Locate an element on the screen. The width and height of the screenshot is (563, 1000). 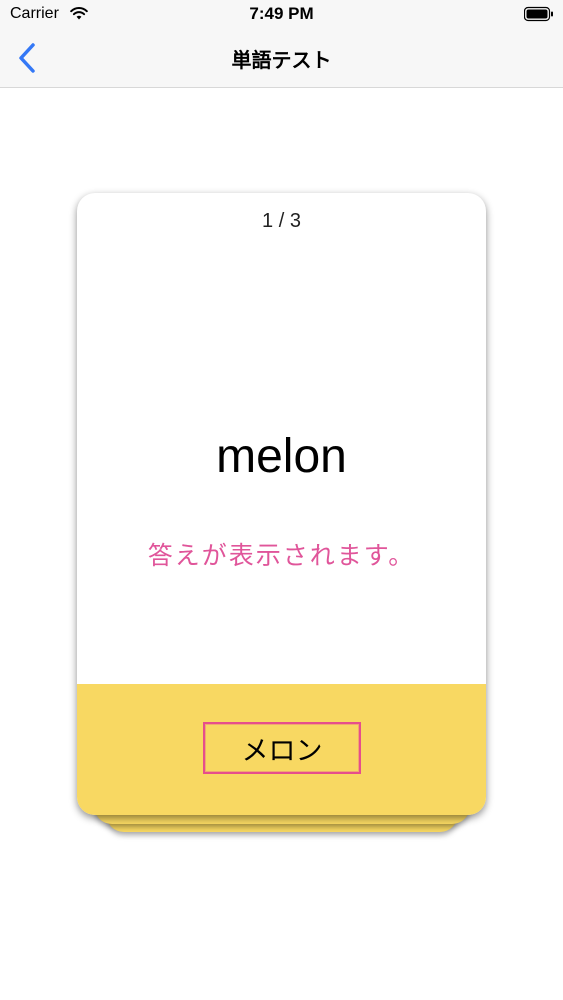
status-bar: Carrier 7:49 PM is located at coordinates (281, 15).